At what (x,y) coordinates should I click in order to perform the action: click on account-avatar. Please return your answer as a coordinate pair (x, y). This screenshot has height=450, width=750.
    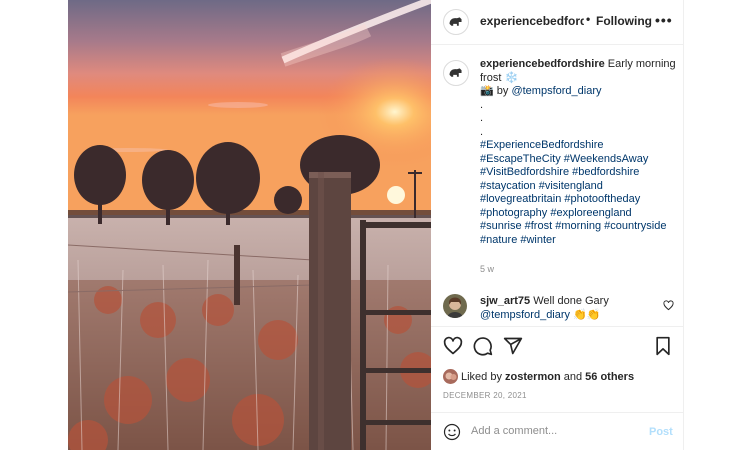
    Looking at the image, I should click on (456, 22).